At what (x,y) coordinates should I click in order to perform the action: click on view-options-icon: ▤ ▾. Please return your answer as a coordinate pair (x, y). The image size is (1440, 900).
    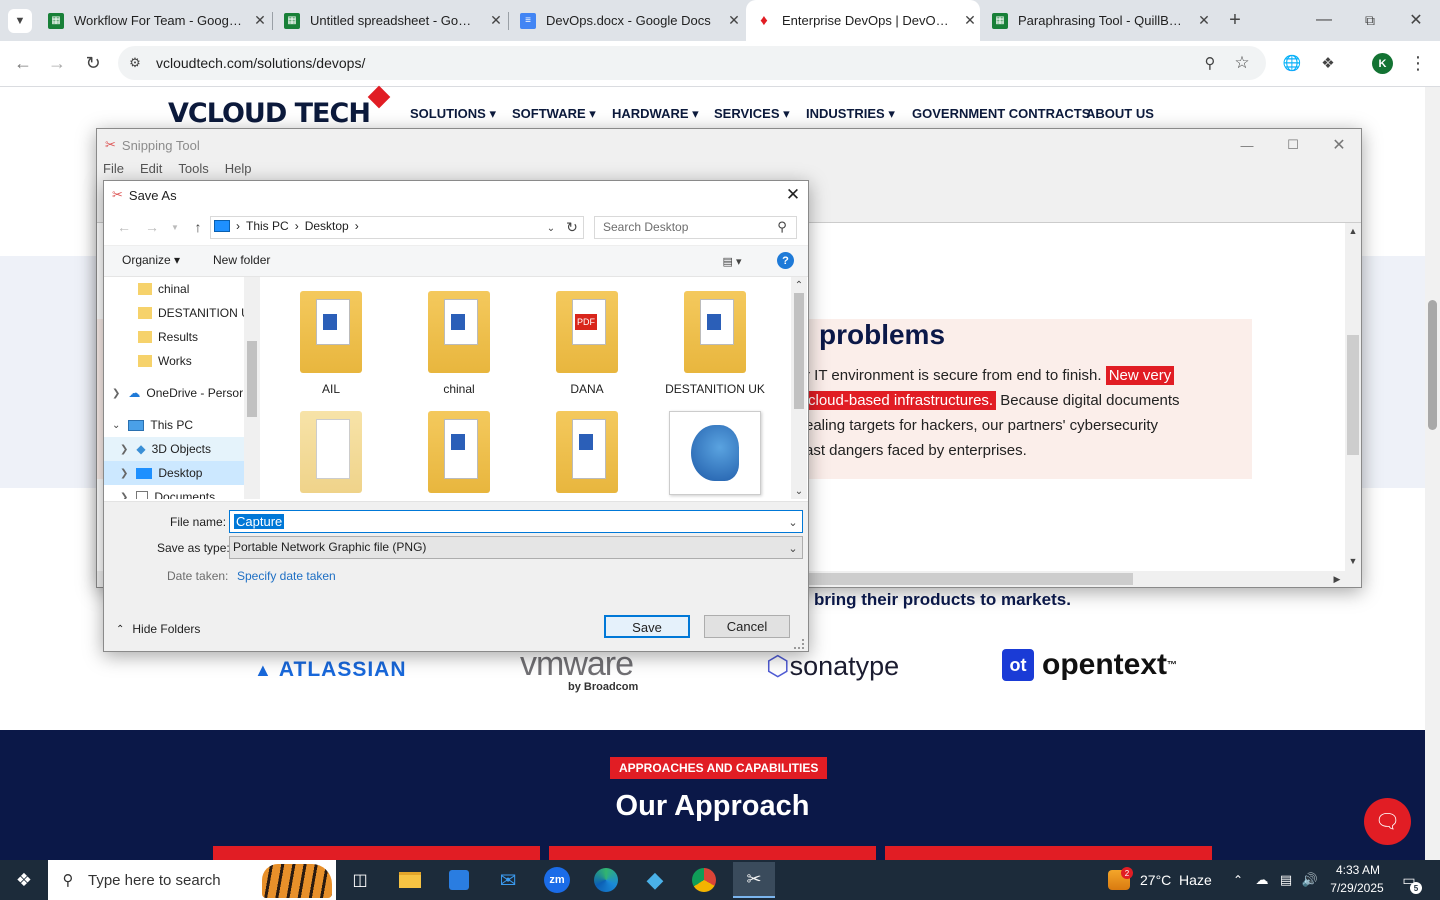
    Looking at the image, I should click on (732, 261).